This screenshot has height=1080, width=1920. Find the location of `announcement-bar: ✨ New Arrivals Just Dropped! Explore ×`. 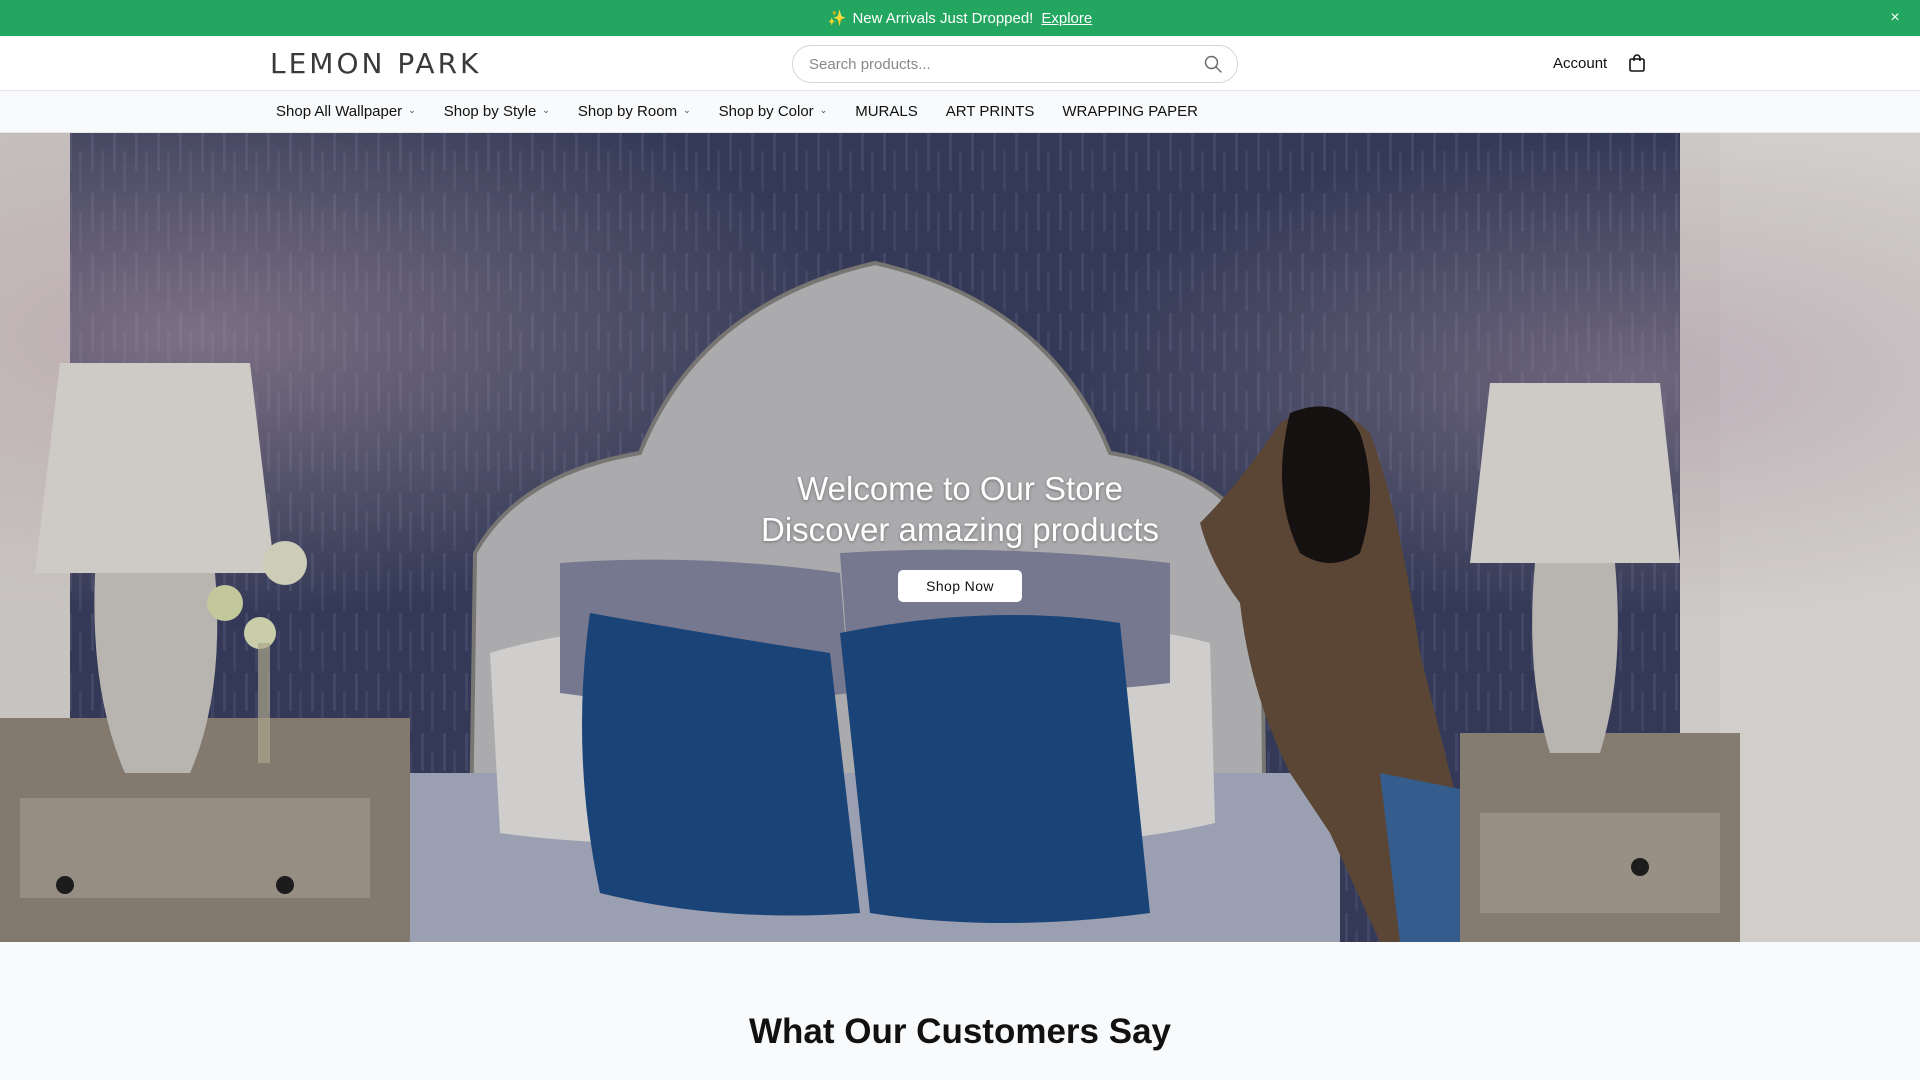

announcement-bar: ✨ New Arrivals Just Dropped! Explore × is located at coordinates (960, 18).